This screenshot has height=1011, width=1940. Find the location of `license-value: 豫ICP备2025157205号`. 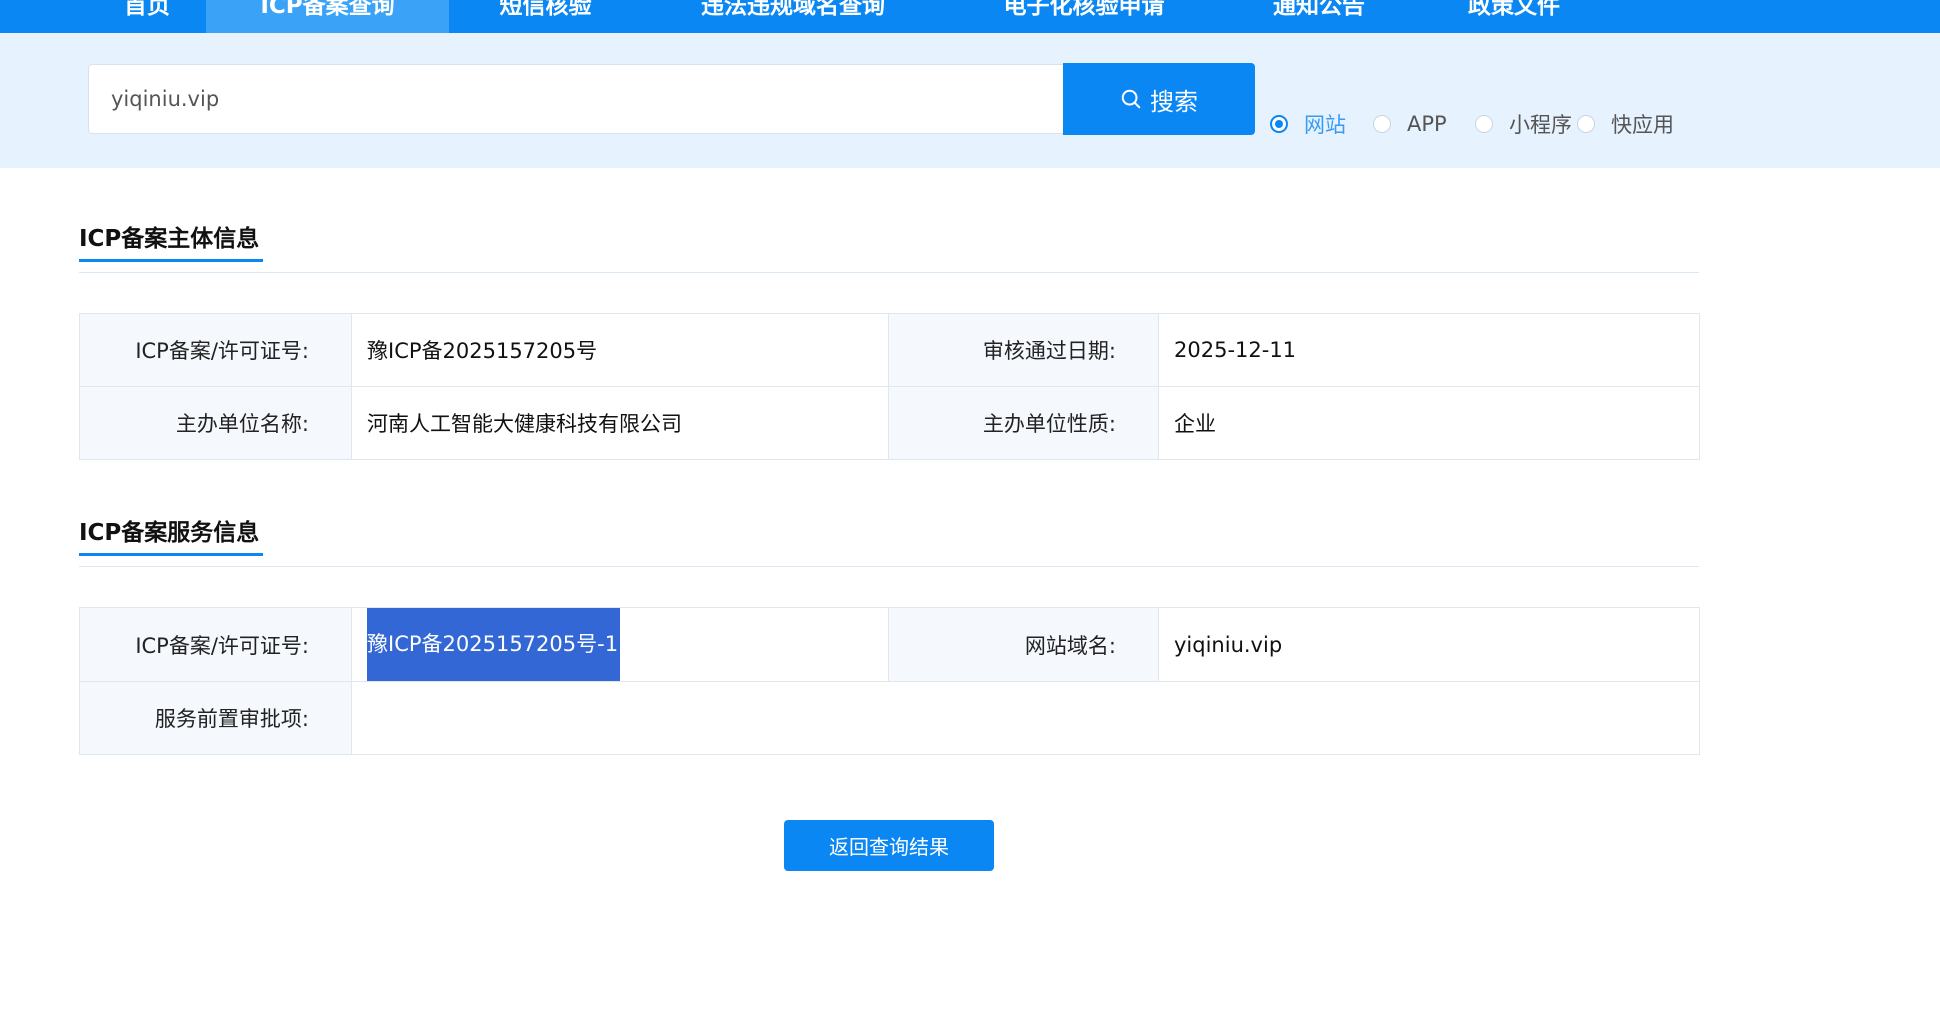

license-value: 豫ICP备2025157205号 is located at coordinates (620, 350).